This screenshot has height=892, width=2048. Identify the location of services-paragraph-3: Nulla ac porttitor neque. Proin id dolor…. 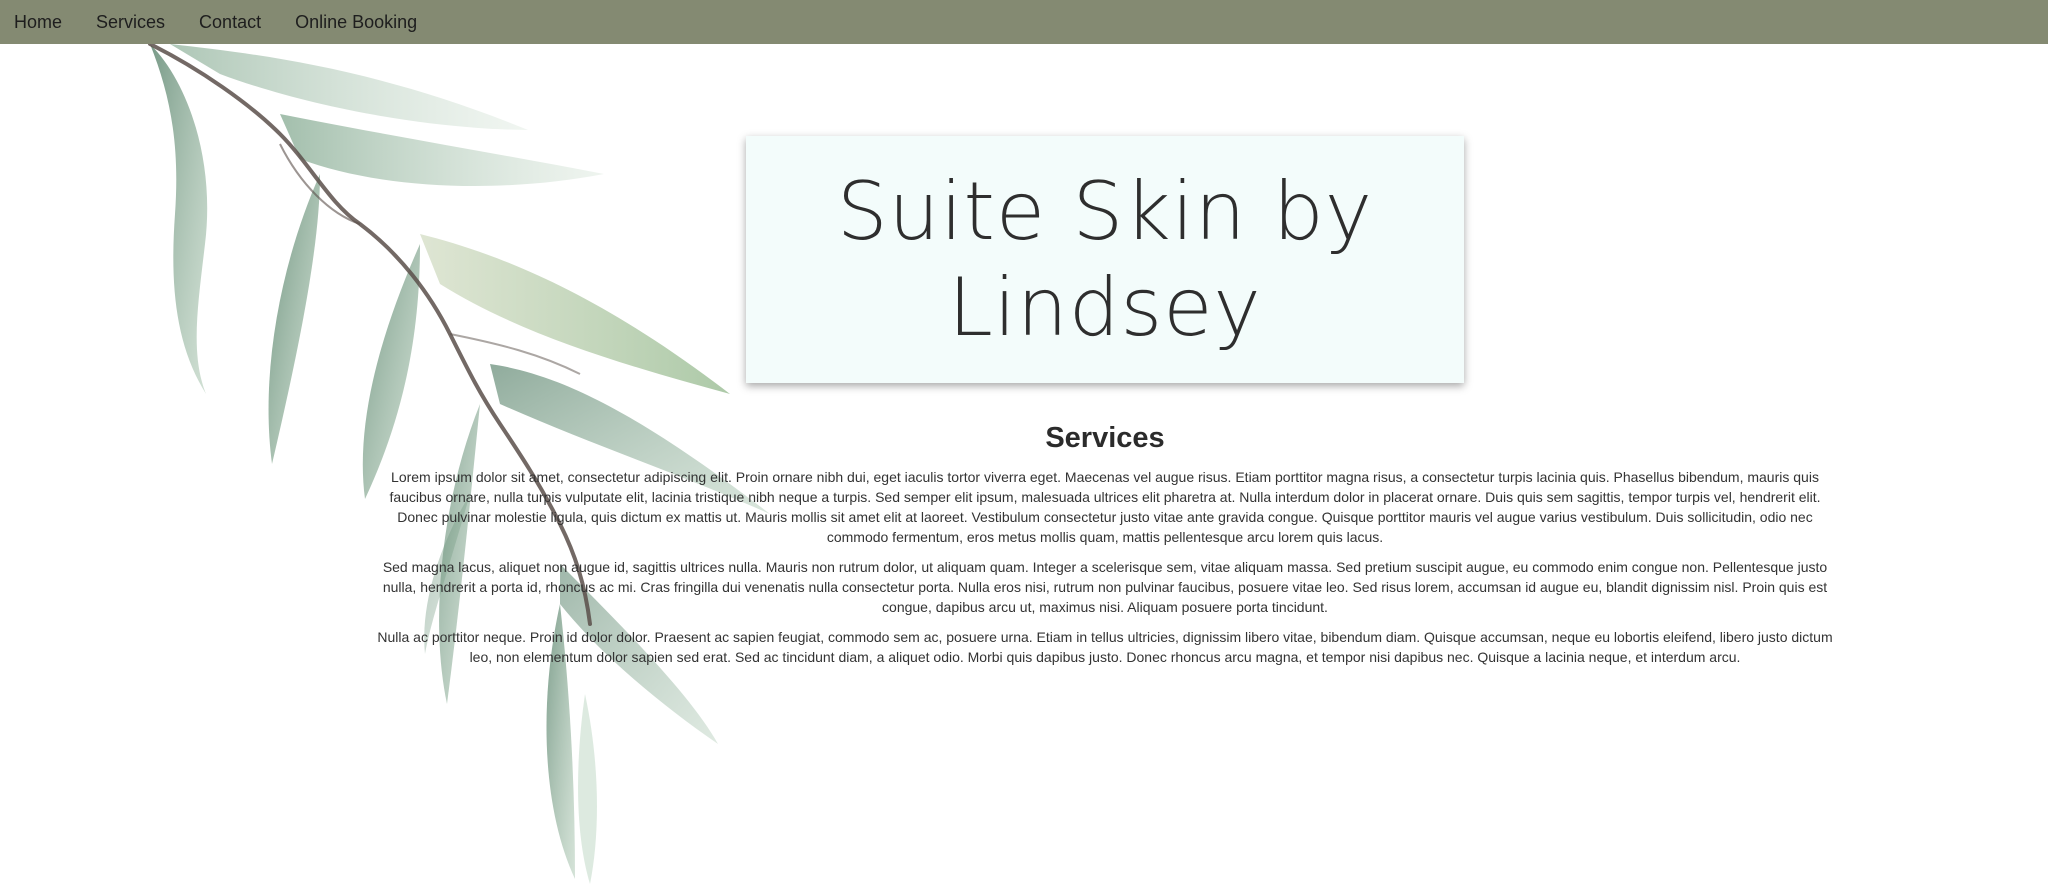
(1105, 647).